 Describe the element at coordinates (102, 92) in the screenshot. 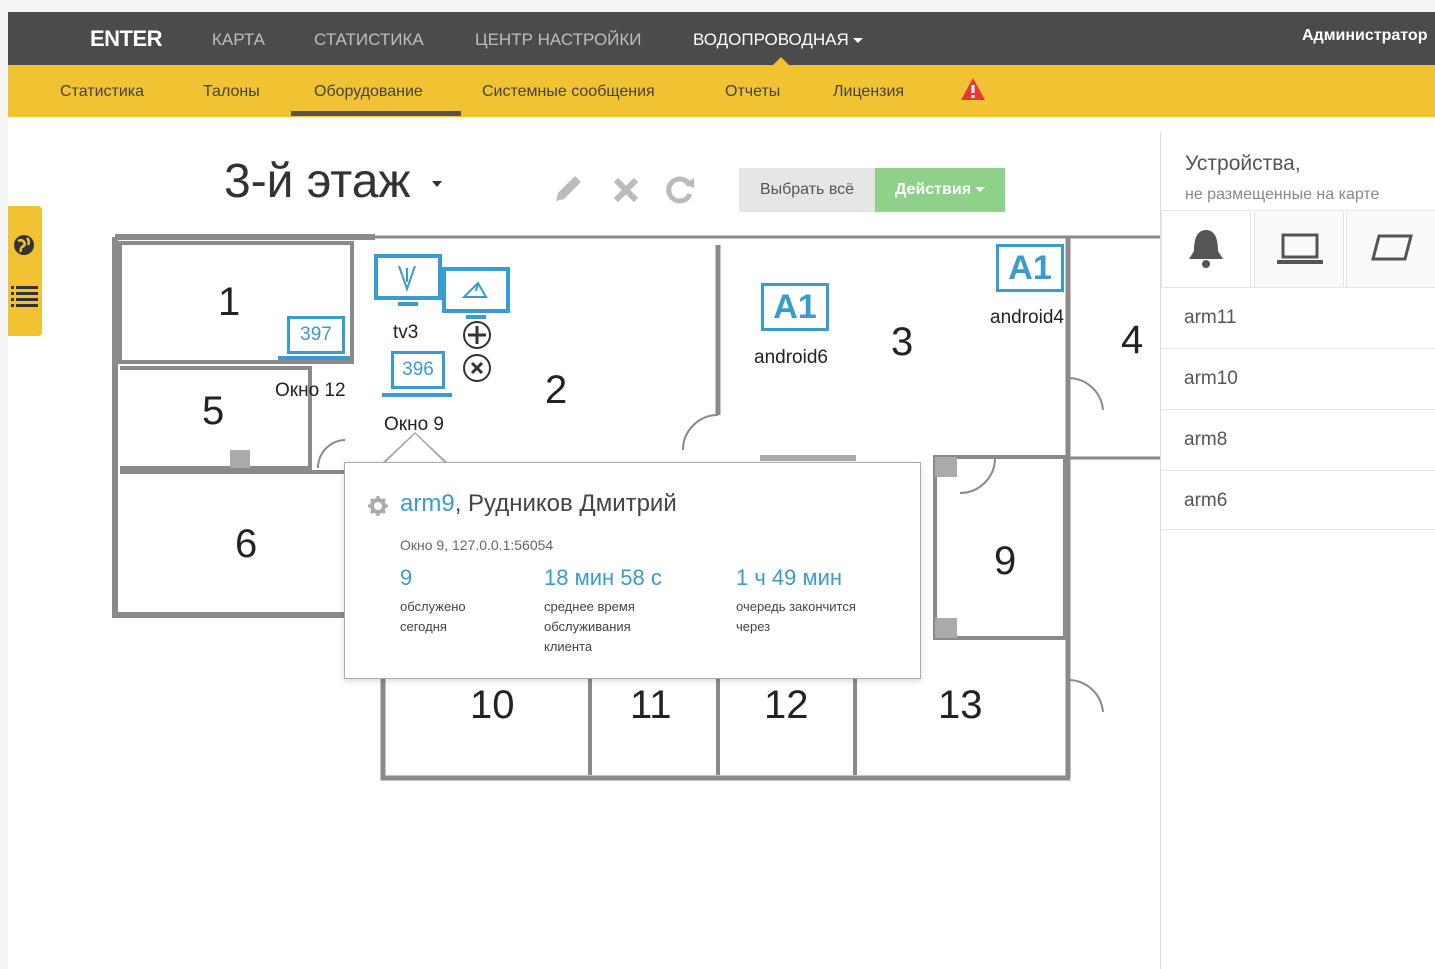

I see `subnav-statistics: Статистика` at that location.